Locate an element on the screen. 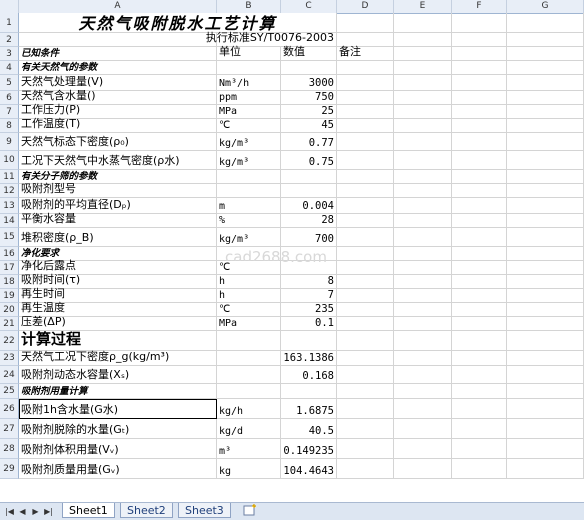 The width and height of the screenshot is (584, 520). cell-e9 is located at coordinates (423, 142).